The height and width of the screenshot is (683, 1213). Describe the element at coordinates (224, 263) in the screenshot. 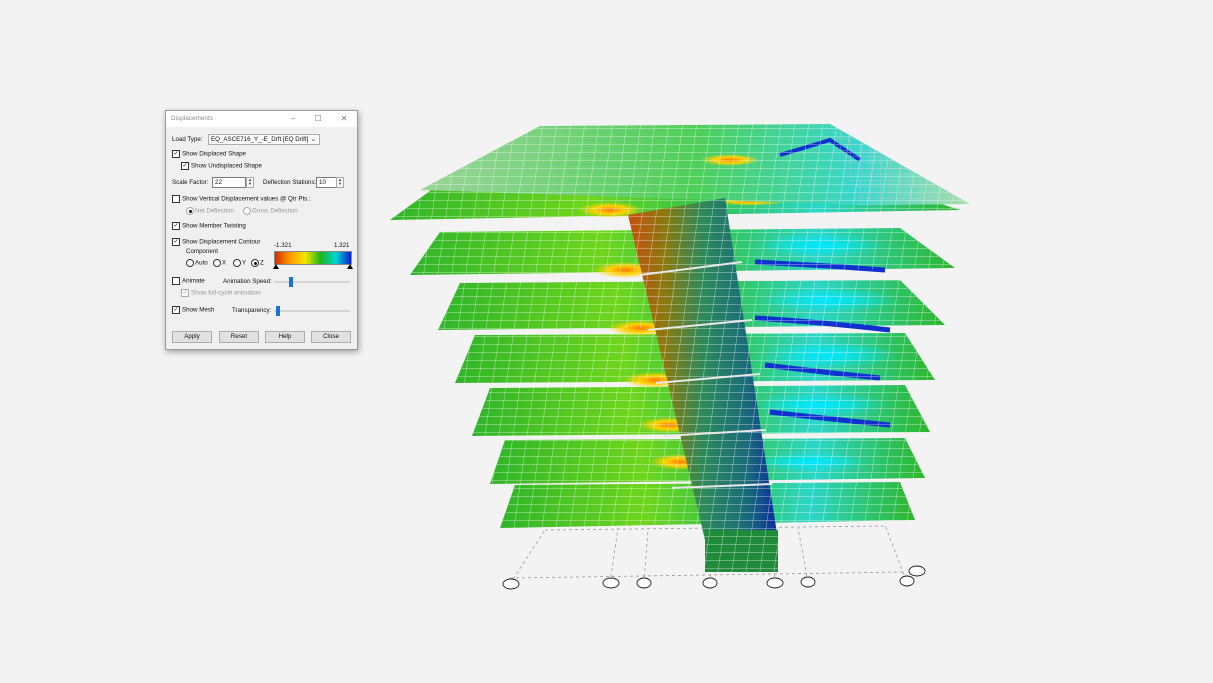

I see `component-x-label: X` at that location.